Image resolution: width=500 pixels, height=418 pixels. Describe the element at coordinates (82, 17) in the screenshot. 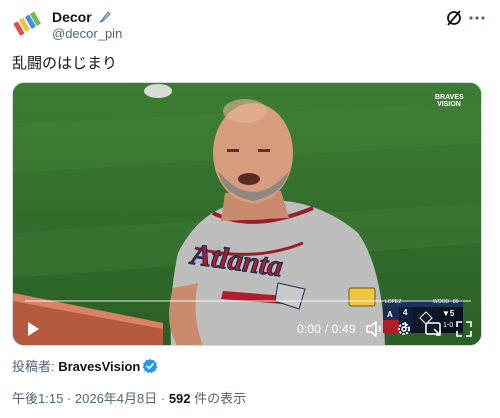

I see `author-name: Decor` at that location.